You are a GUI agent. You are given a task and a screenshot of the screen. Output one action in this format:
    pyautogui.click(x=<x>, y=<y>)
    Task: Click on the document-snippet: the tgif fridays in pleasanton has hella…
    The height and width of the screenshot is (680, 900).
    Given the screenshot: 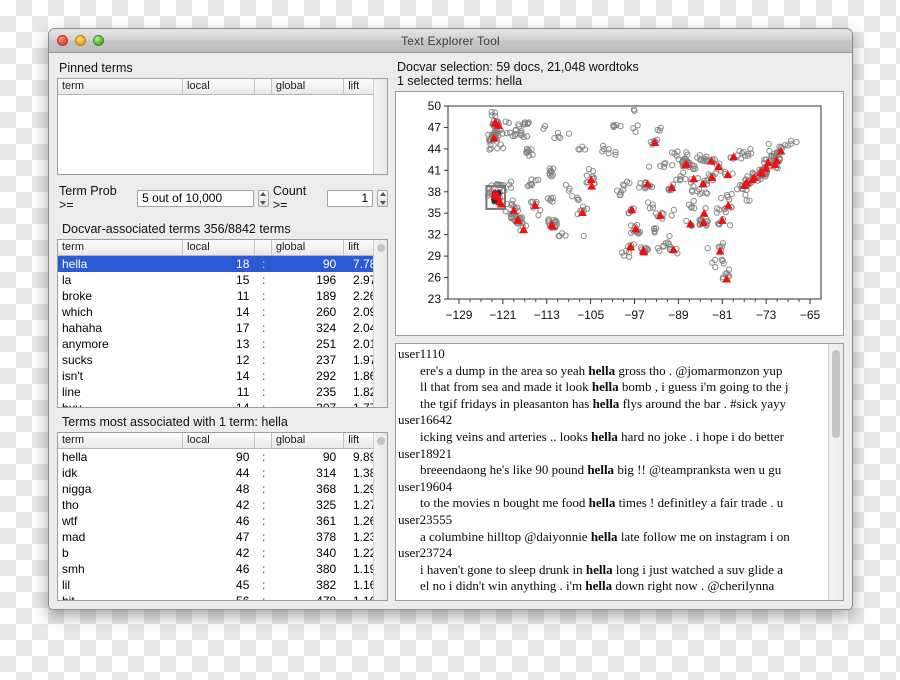 What is the action you would take?
    pyautogui.click(x=613, y=404)
    